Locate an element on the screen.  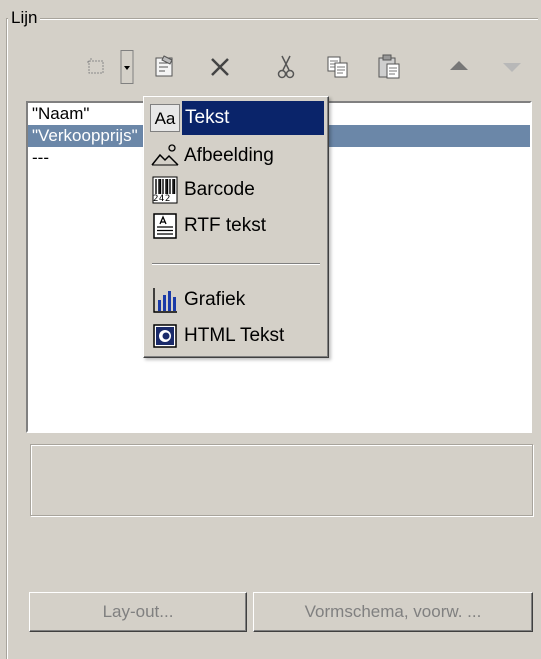
chart-icon is located at coordinates (165, 300).